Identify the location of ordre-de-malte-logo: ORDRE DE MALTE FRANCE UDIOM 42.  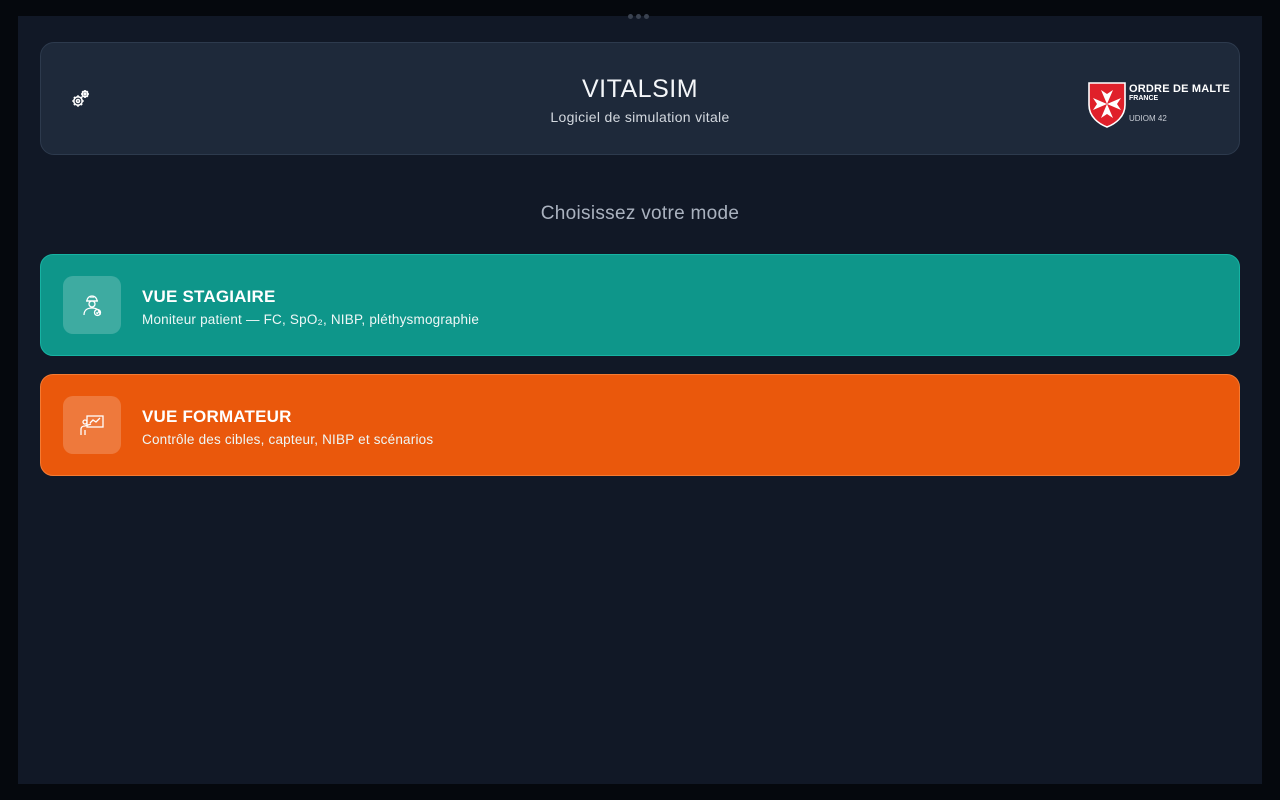
(1158, 105).